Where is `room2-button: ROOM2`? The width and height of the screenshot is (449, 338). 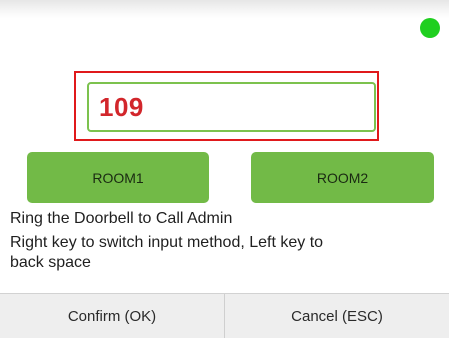
room2-button: ROOM2 is located at coordinates (342, 177).